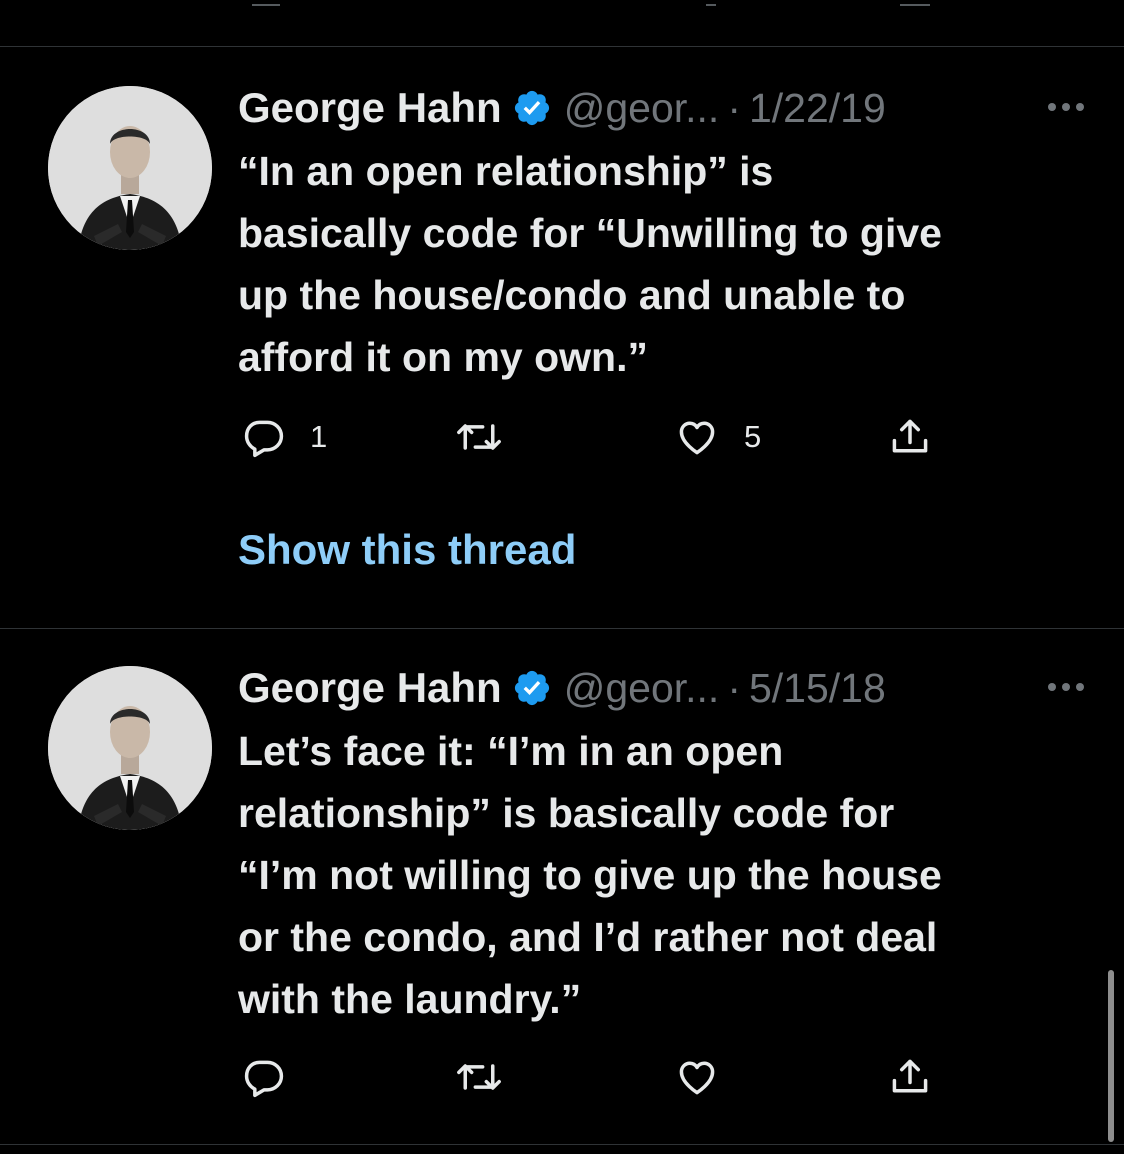  I want to click on tweet-header: George Hahn @geor... · 1/22/19, so click(663, 108).